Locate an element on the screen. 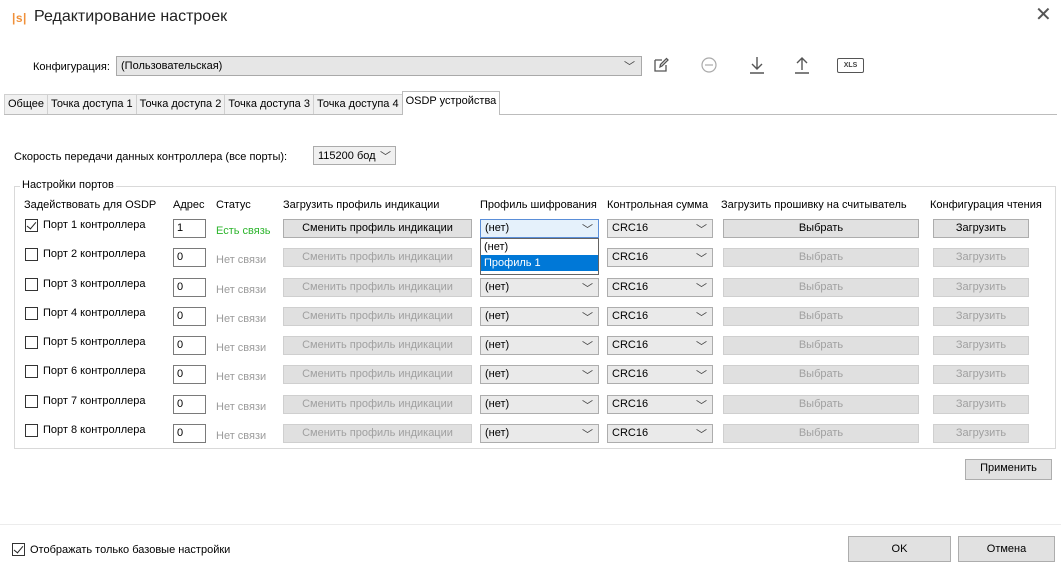 Image resolution: width=1061 pixels, height=564 pixels. edit-icon is located at coordinates (661, 65).